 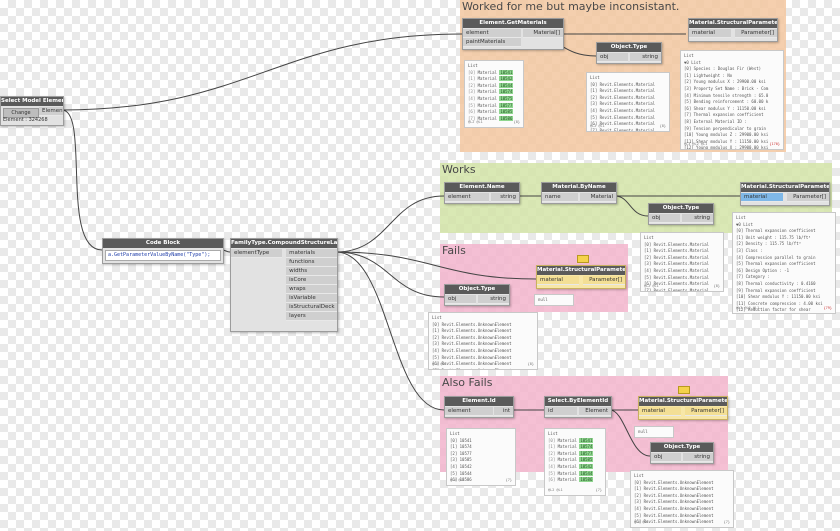 I want to click on preview-line: [6] Shear modulus Y : 11150.00 ksi, so click(x=725, y=108).